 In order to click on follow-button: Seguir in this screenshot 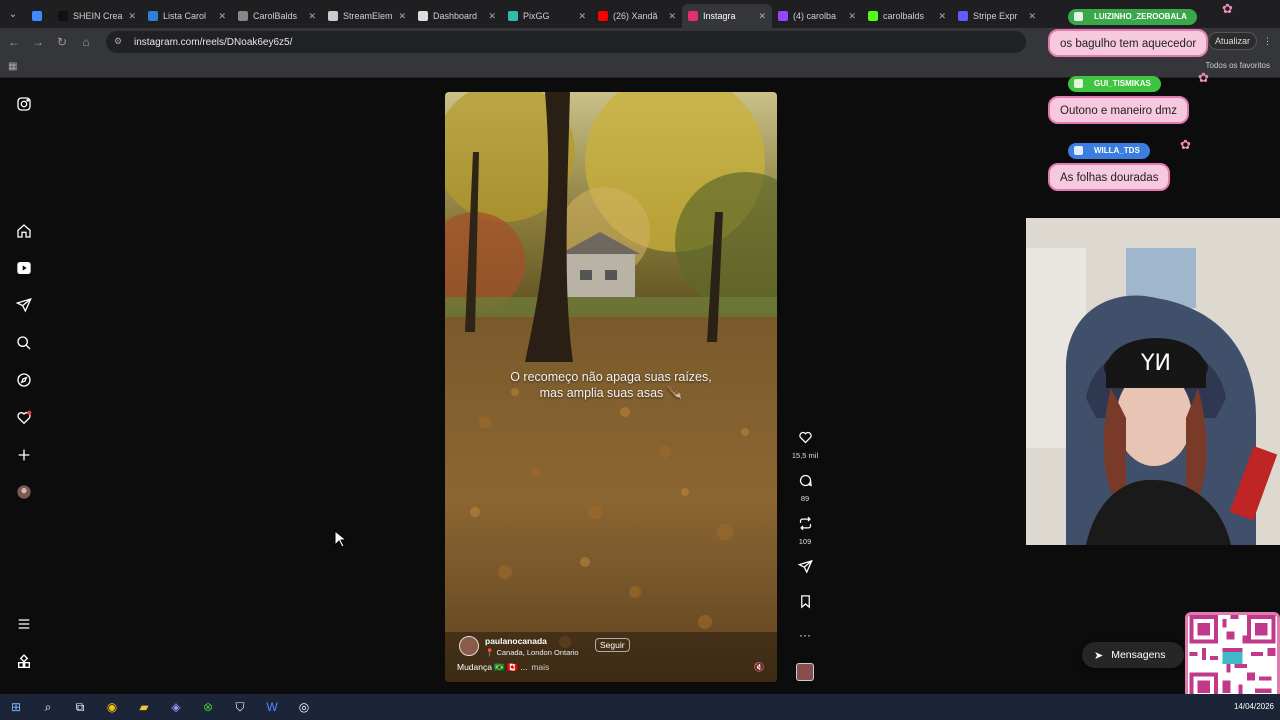, I will do `click(612, 645)`.